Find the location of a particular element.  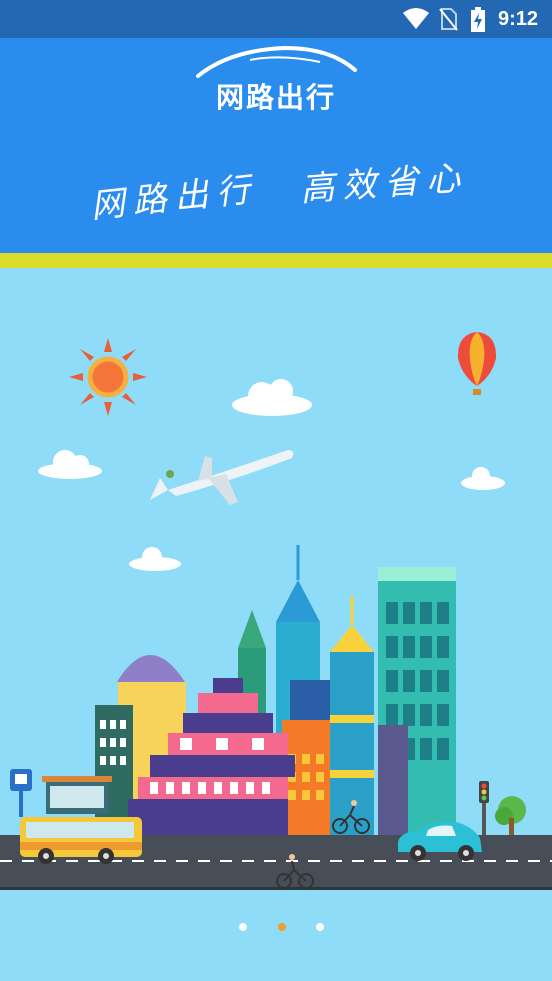

bus-icon is located at coordinates (81, 840).